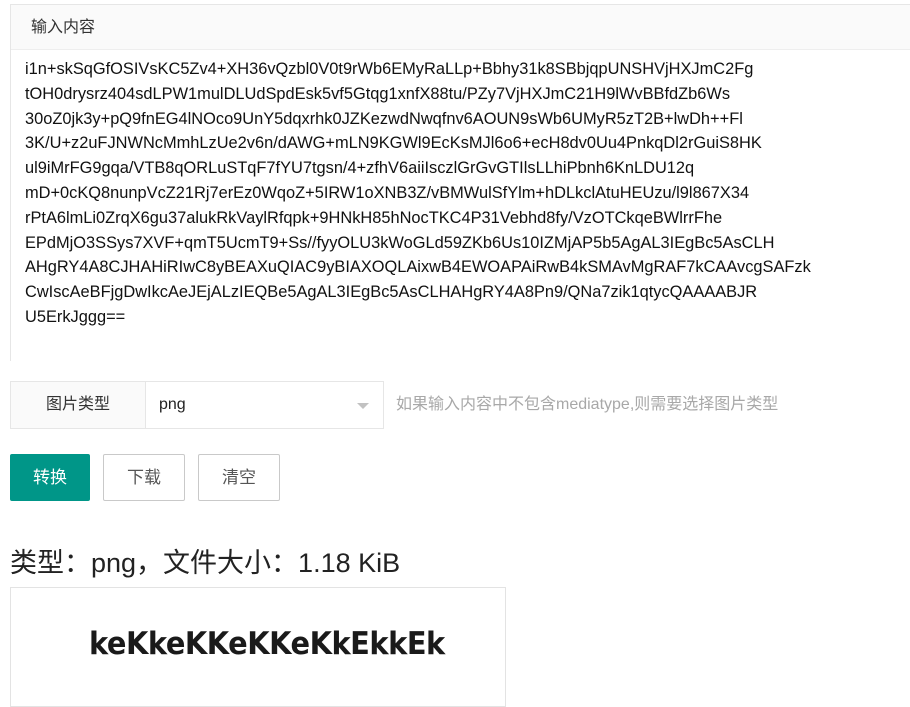  Describe the element at coordinates (78, 405) in the screenshot. I see `image-type-label: 图片类型` at that location.